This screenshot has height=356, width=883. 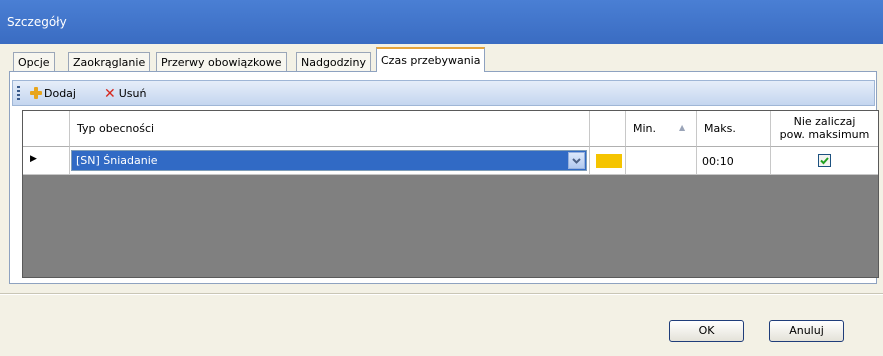 I want to click on max-value: 00:10, so click(x=718, y=161).